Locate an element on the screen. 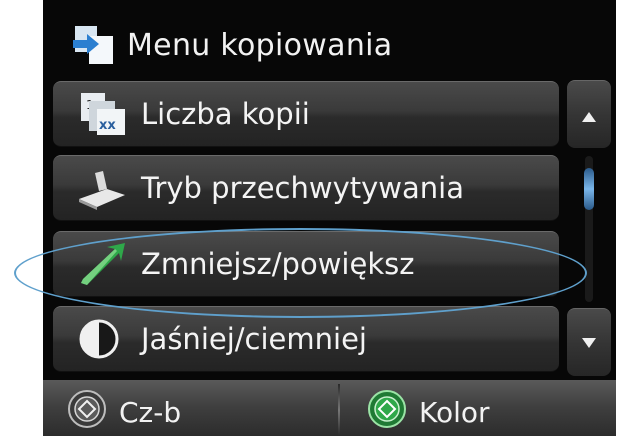 Image resolution: width=626 pixels, height=436 pixels. mono-start-button: Cz-b is located at coordinates (190, 408).